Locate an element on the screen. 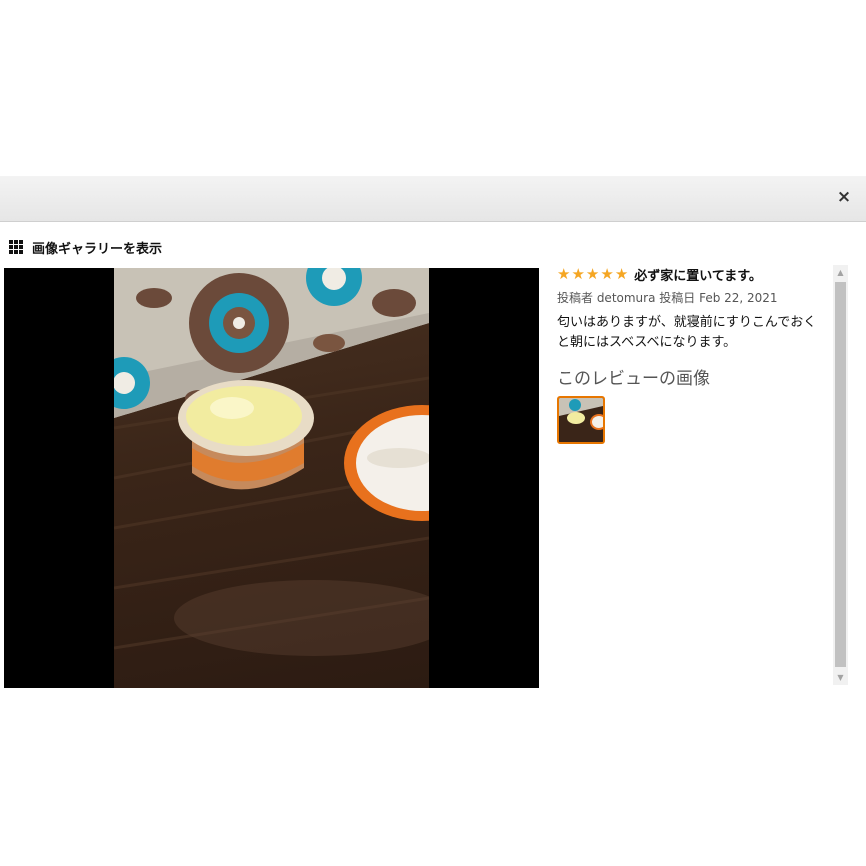  review-title-row: ★ ★ ★ ★ ★ 必ず家に置いてます。 is located at coordinates (692, 274).